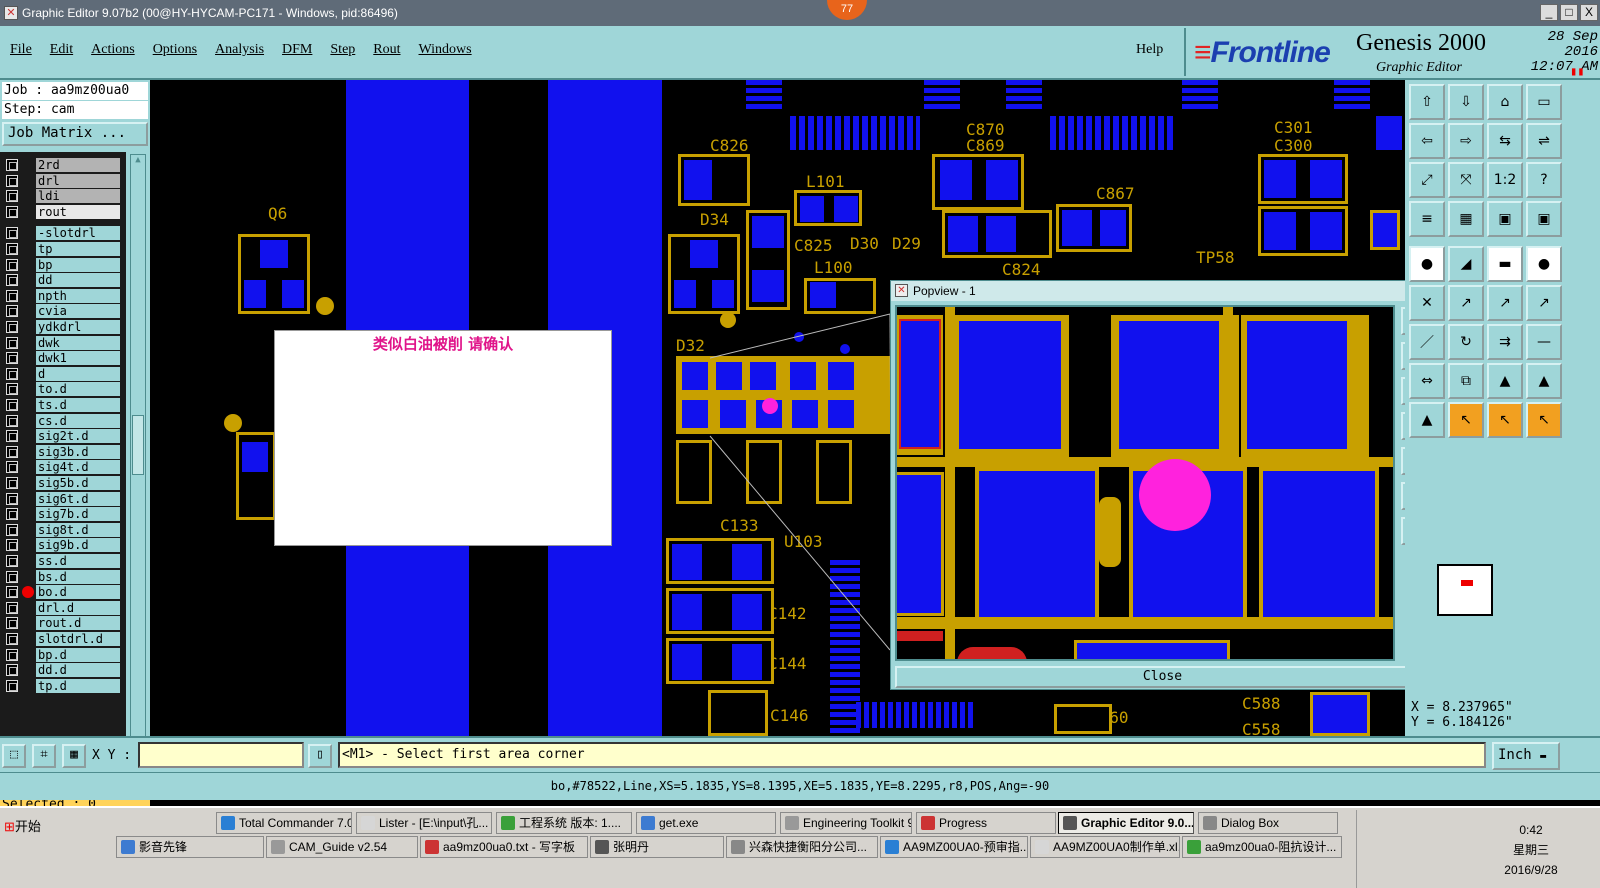  Describe the element at coordinates (297, 50) in the screenshot. I see `menu-dfm: DFM` at that location.